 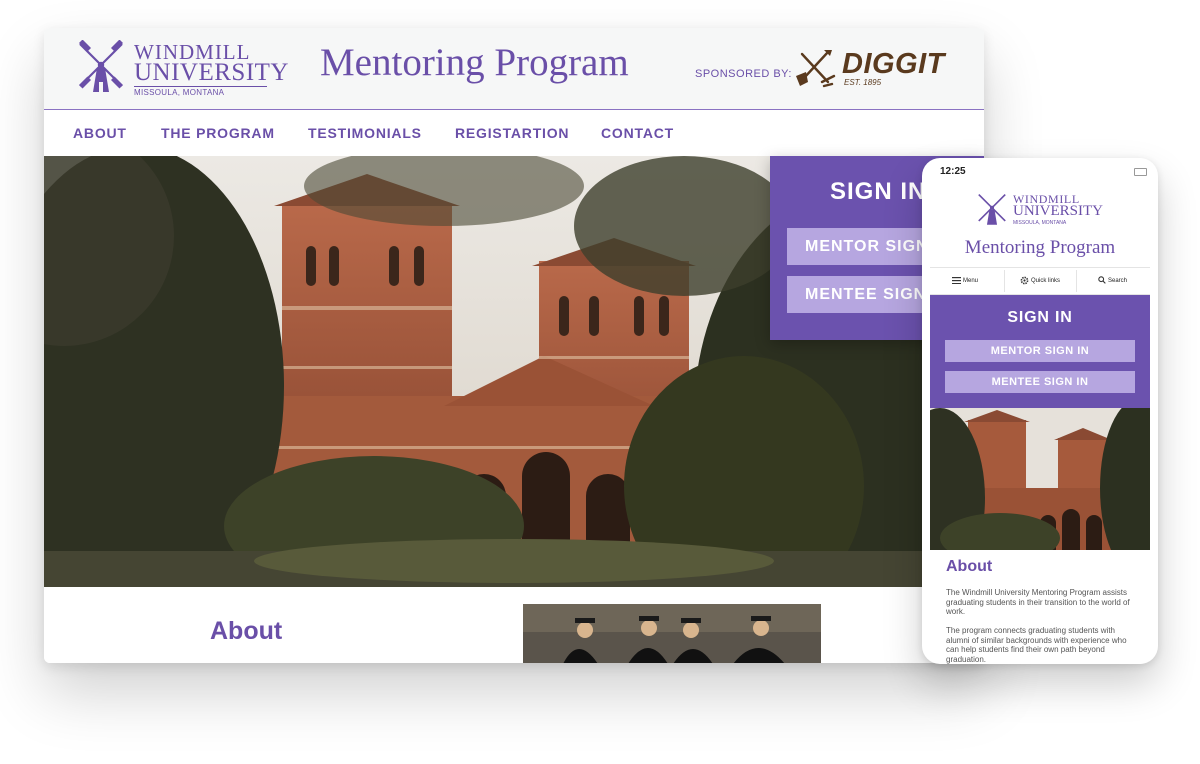 I want to click on mobile-campus-photo, so click(x=1040, y=479).